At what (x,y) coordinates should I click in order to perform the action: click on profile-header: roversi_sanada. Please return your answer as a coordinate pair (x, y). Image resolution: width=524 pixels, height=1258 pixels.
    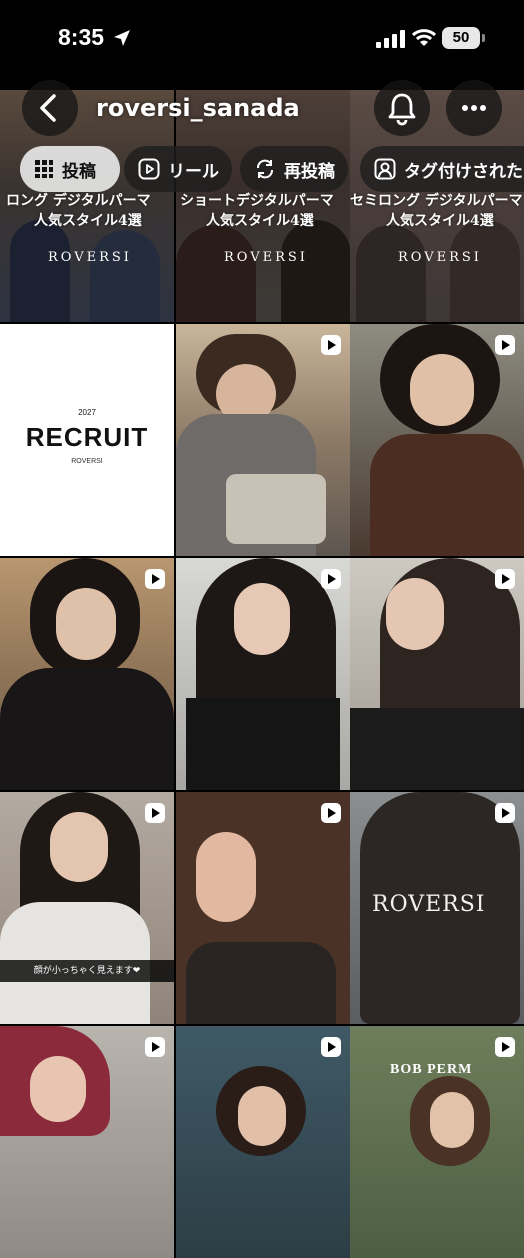
    Looking at the image, I should click on (262, 110).